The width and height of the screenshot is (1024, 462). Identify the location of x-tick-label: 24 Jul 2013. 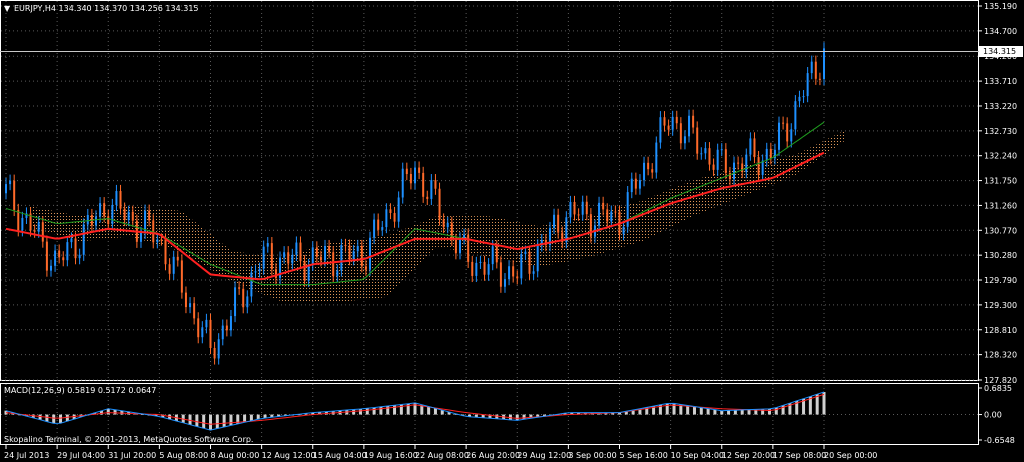
(26, 455).